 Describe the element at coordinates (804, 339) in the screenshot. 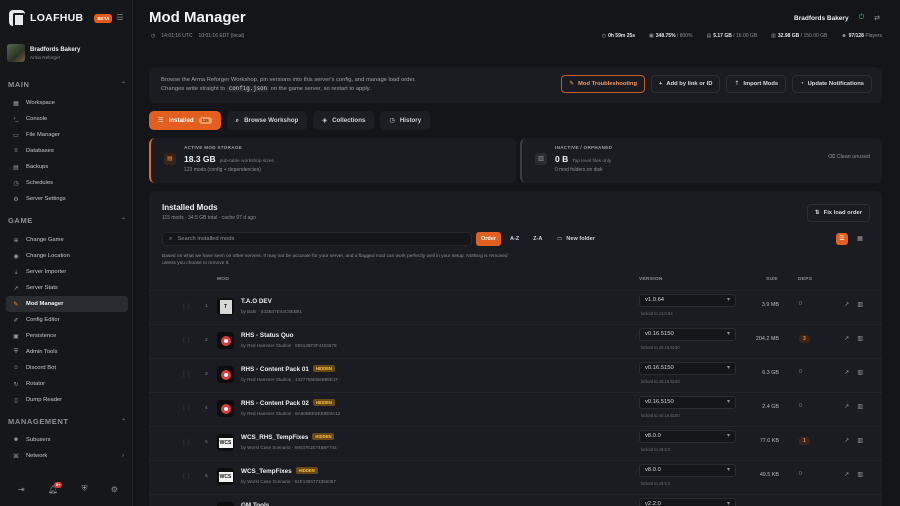

I see `deps-count: 3` at that location.